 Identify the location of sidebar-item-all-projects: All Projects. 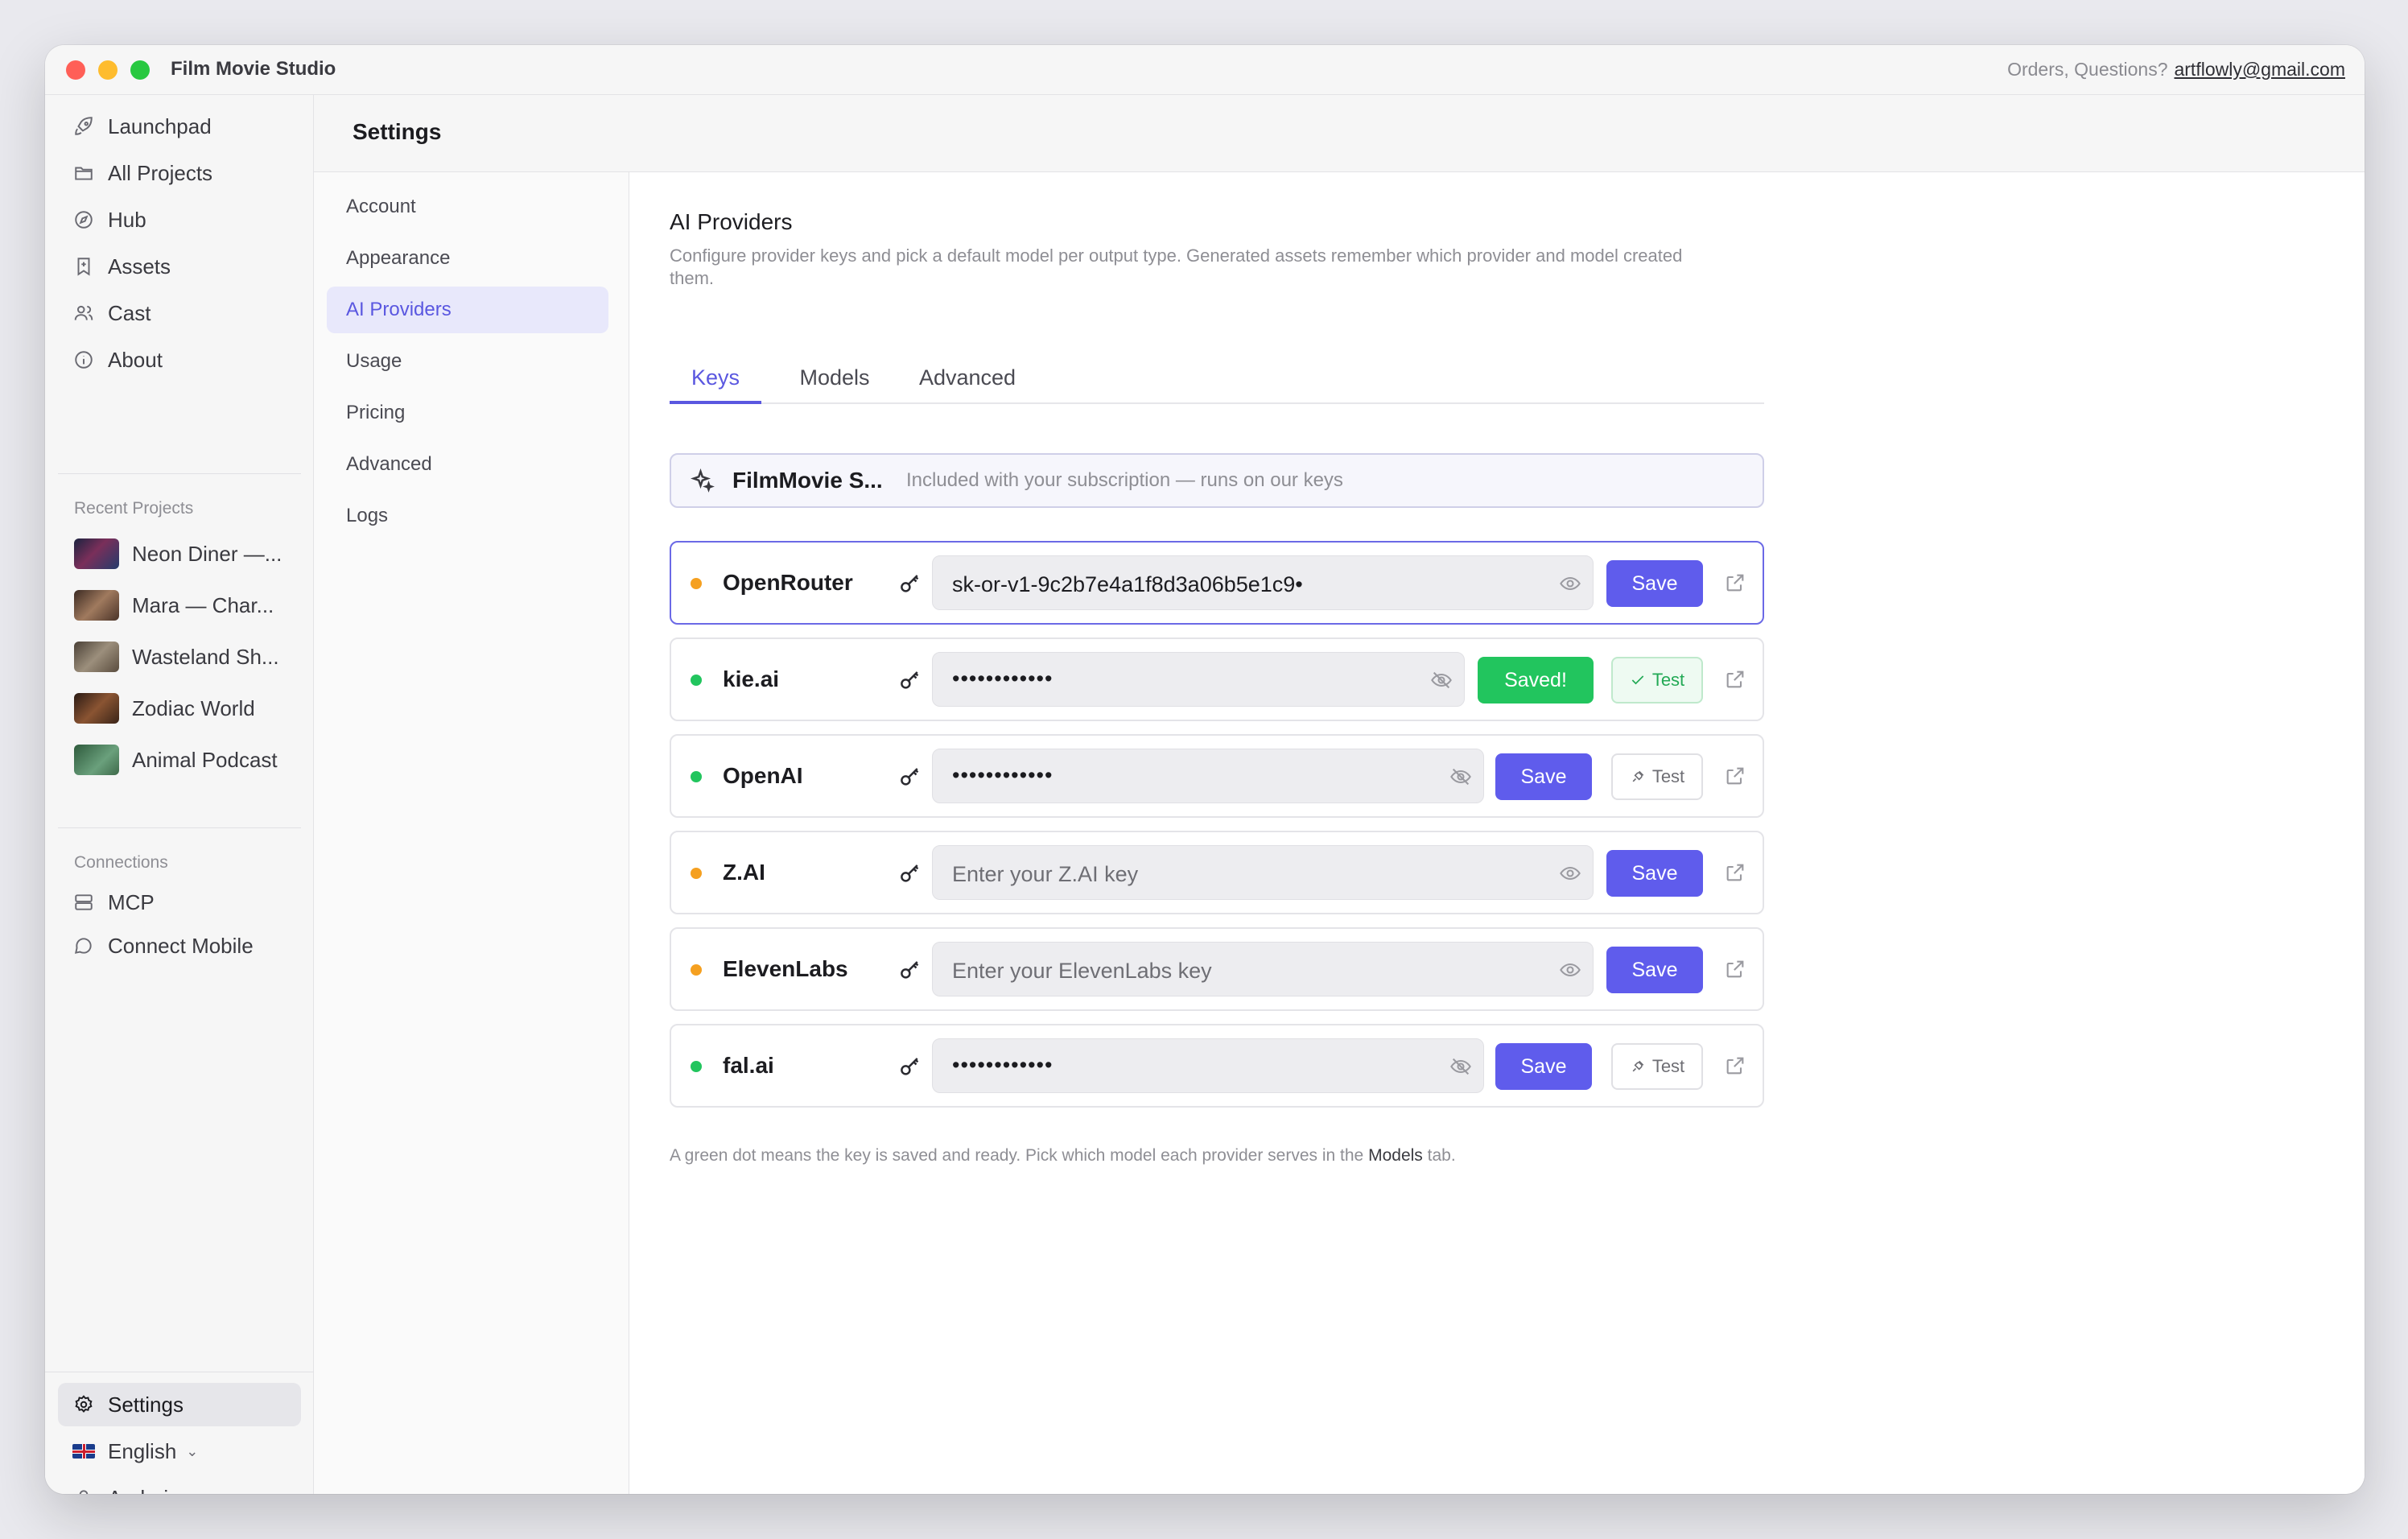
(179, 173).